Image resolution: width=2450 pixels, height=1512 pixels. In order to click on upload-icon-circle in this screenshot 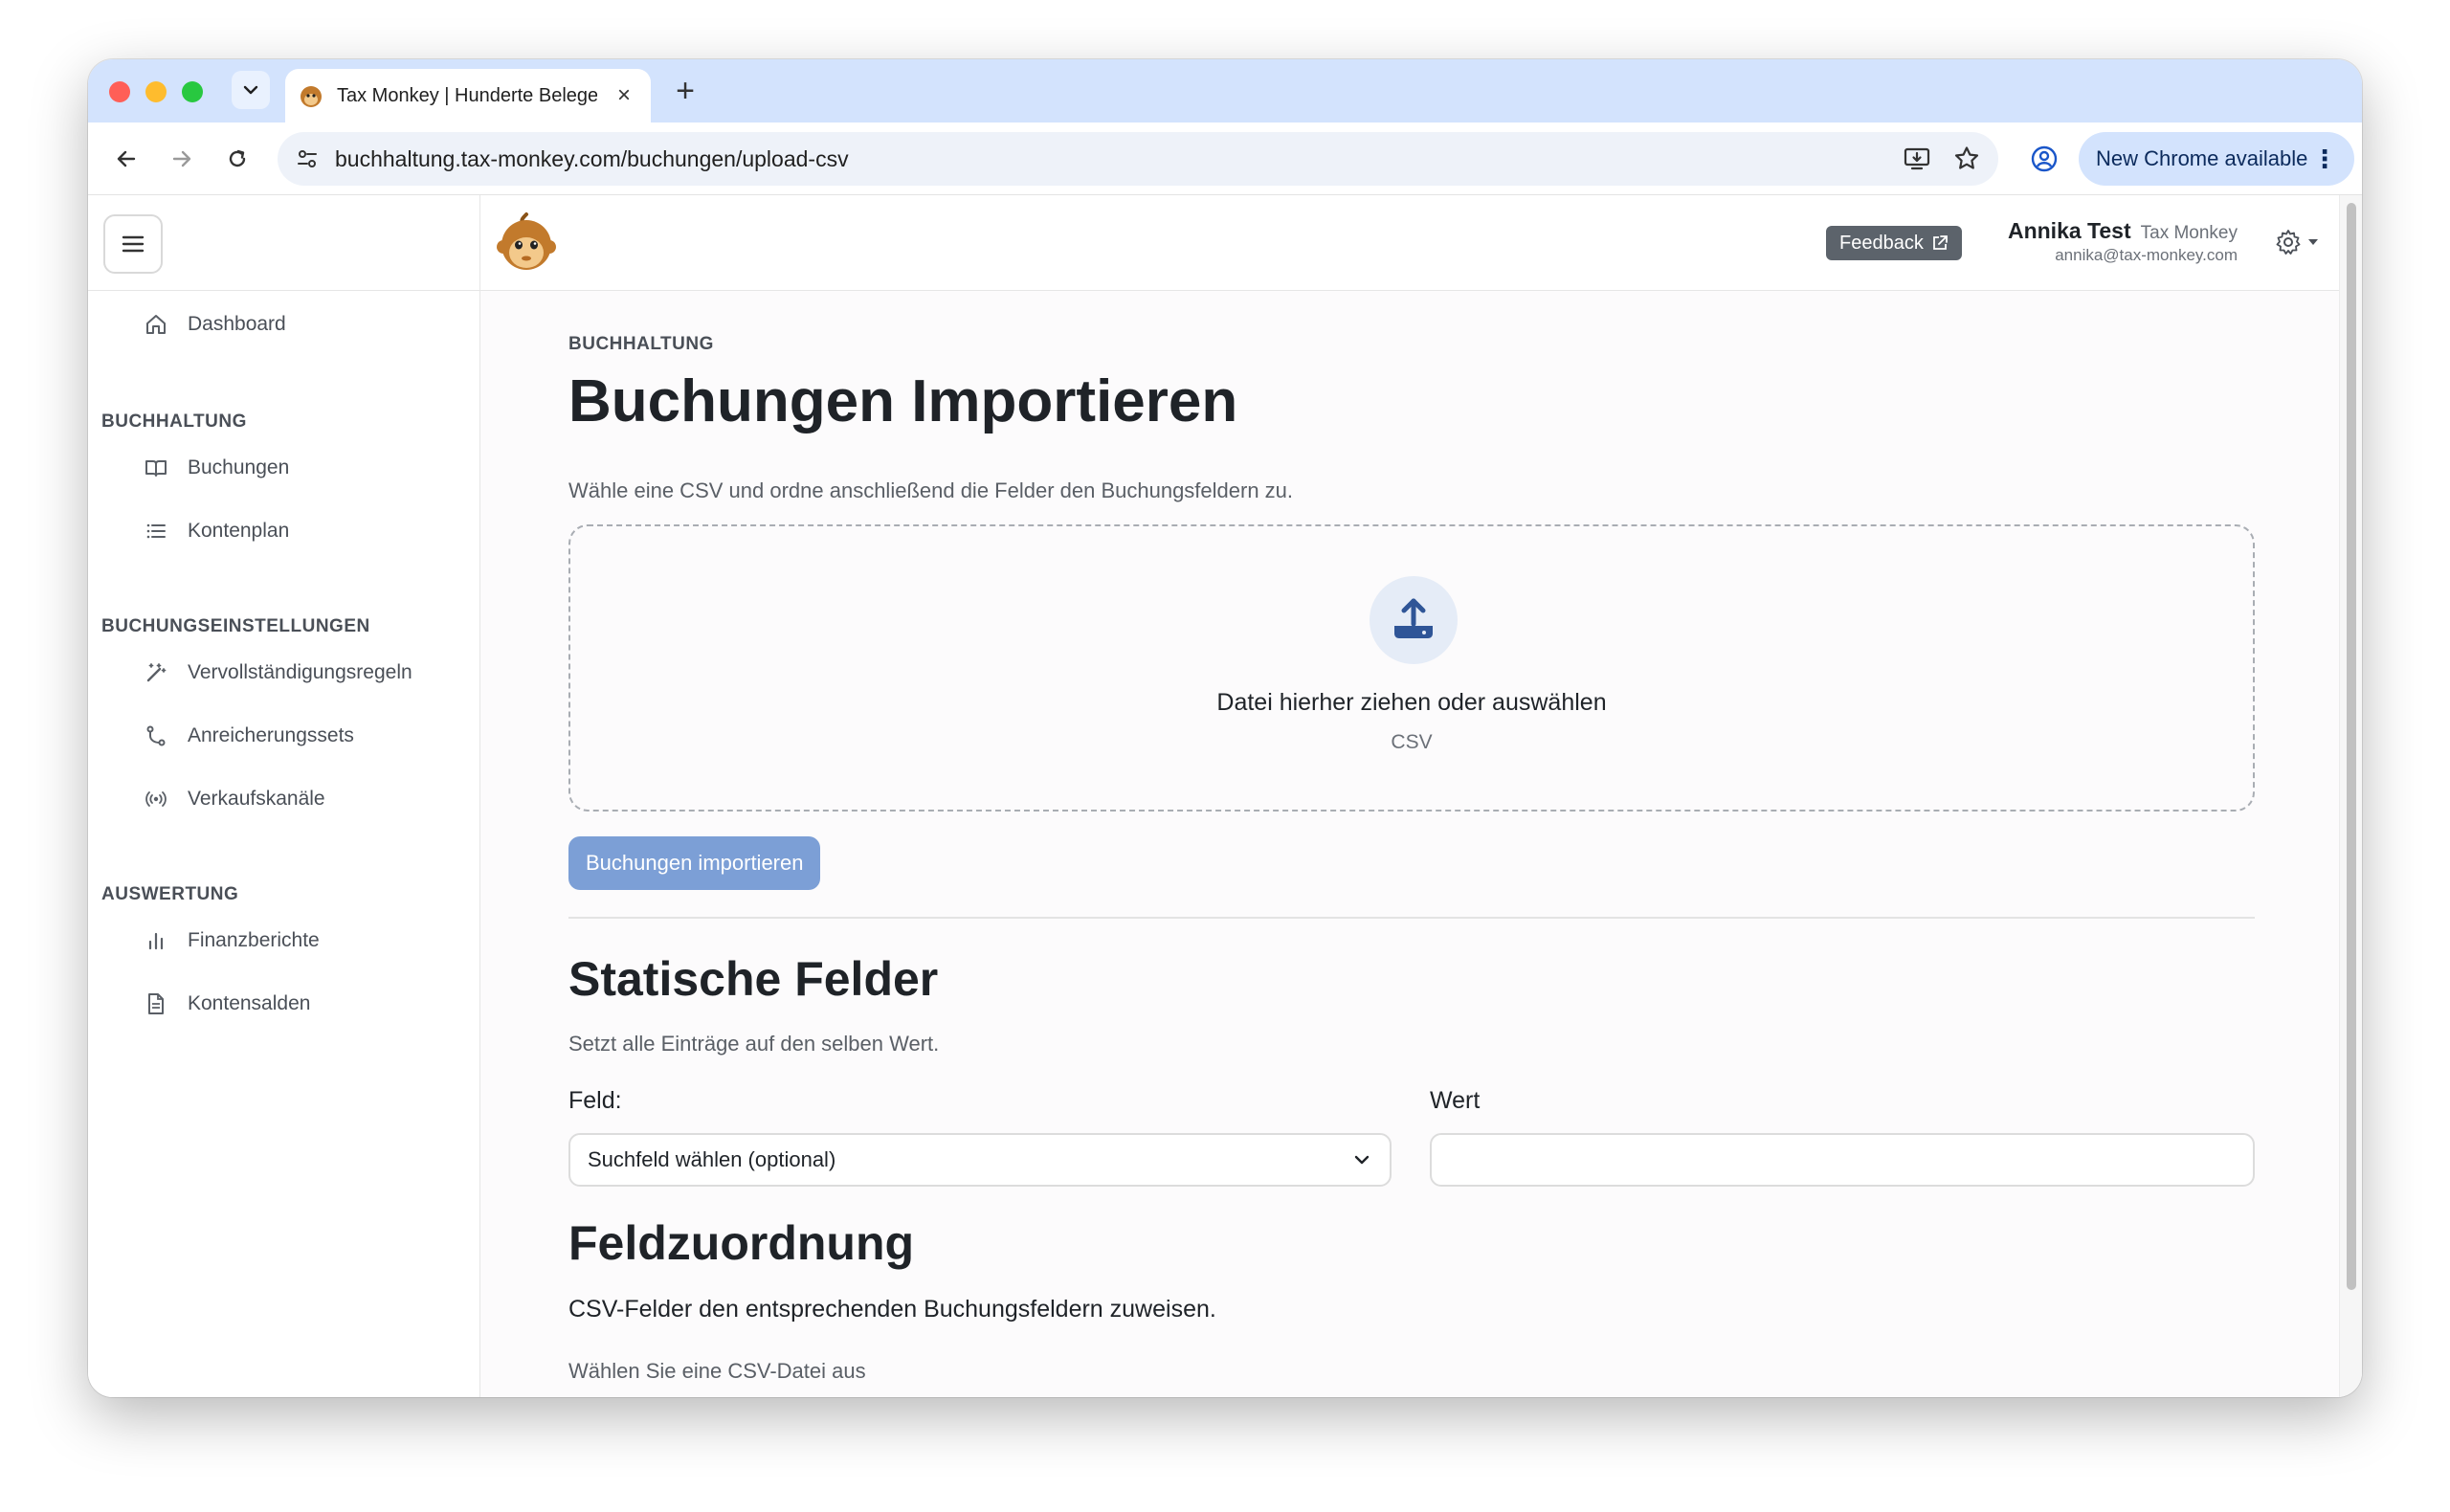, I will do `click(1414, 620)`.